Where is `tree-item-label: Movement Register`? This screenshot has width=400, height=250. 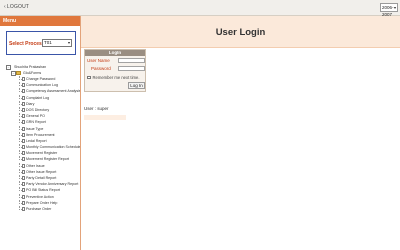 tree-item-label: Movement Register is located at coordinates (42, 153).